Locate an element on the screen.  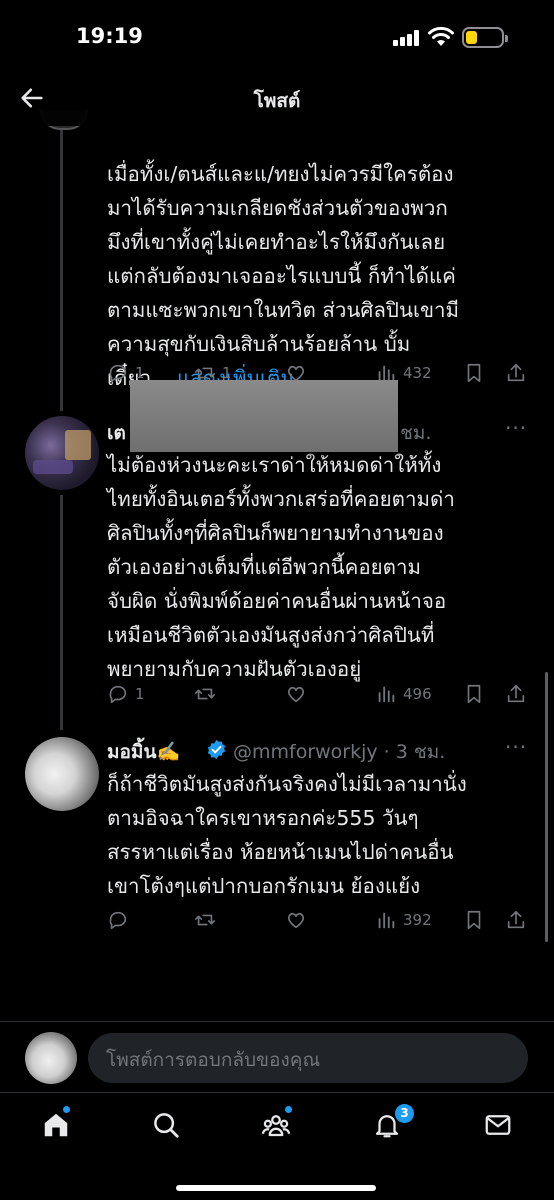
status-time: 19:19 is located at coordinates (109, 36).